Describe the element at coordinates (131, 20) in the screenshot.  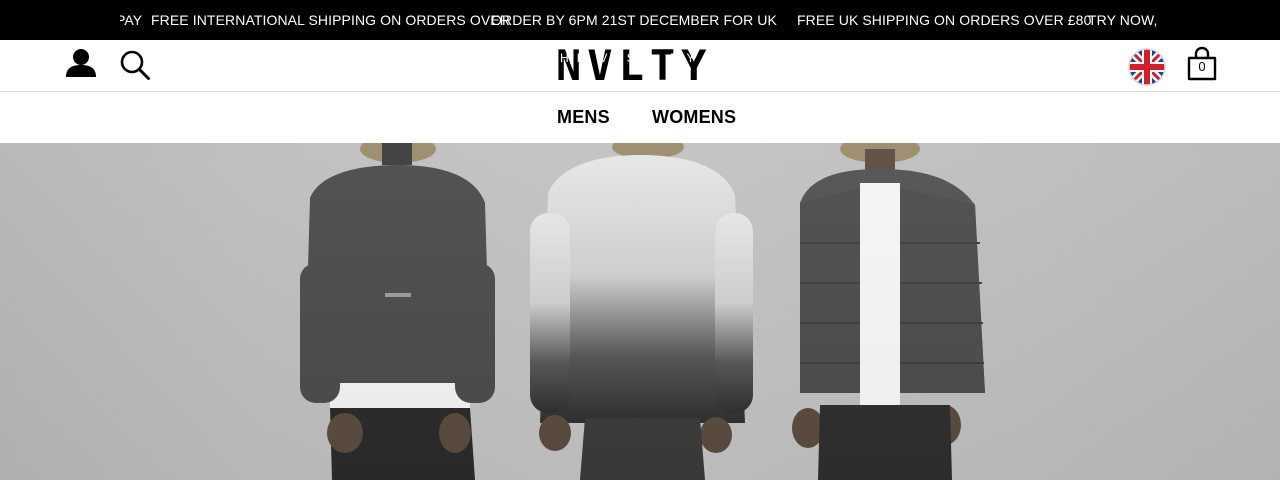
I see `announcement-text: PAY` at that location.